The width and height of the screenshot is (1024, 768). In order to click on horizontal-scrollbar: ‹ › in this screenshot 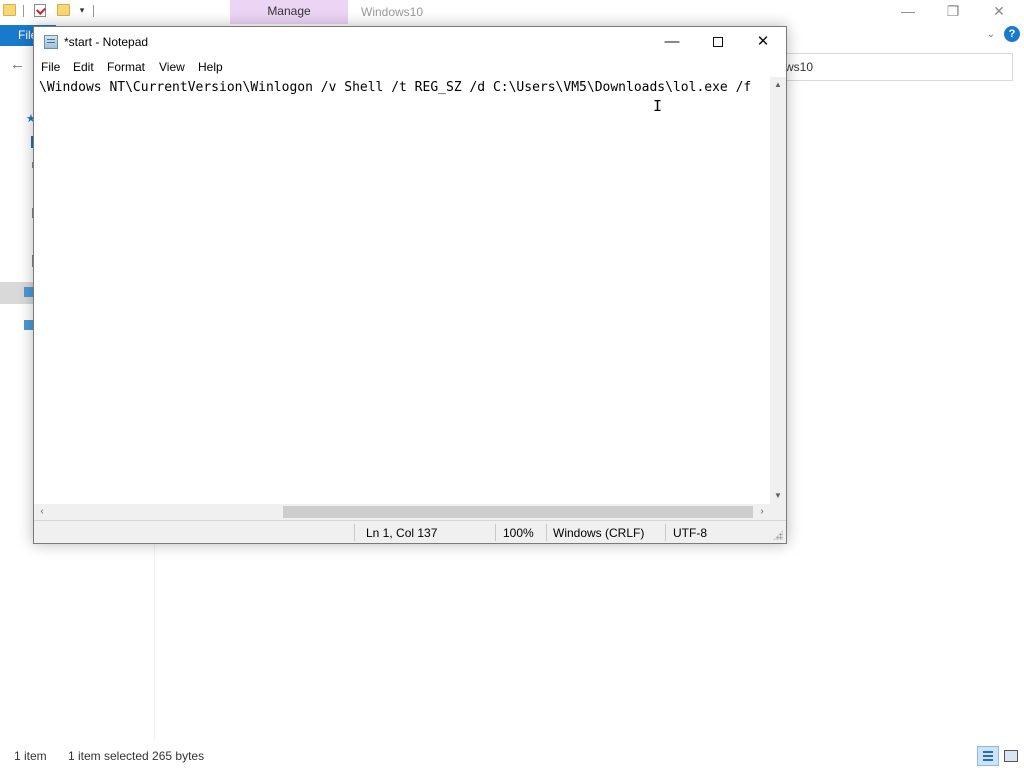, I will do `click(402, 512)`.